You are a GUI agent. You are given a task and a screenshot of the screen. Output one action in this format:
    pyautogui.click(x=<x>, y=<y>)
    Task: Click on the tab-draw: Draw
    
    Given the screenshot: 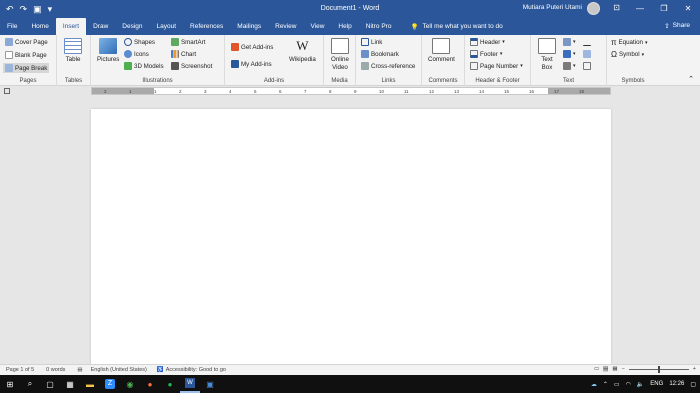 What is the action you would take?
    pyautogui.click(x=100, y=26)
    